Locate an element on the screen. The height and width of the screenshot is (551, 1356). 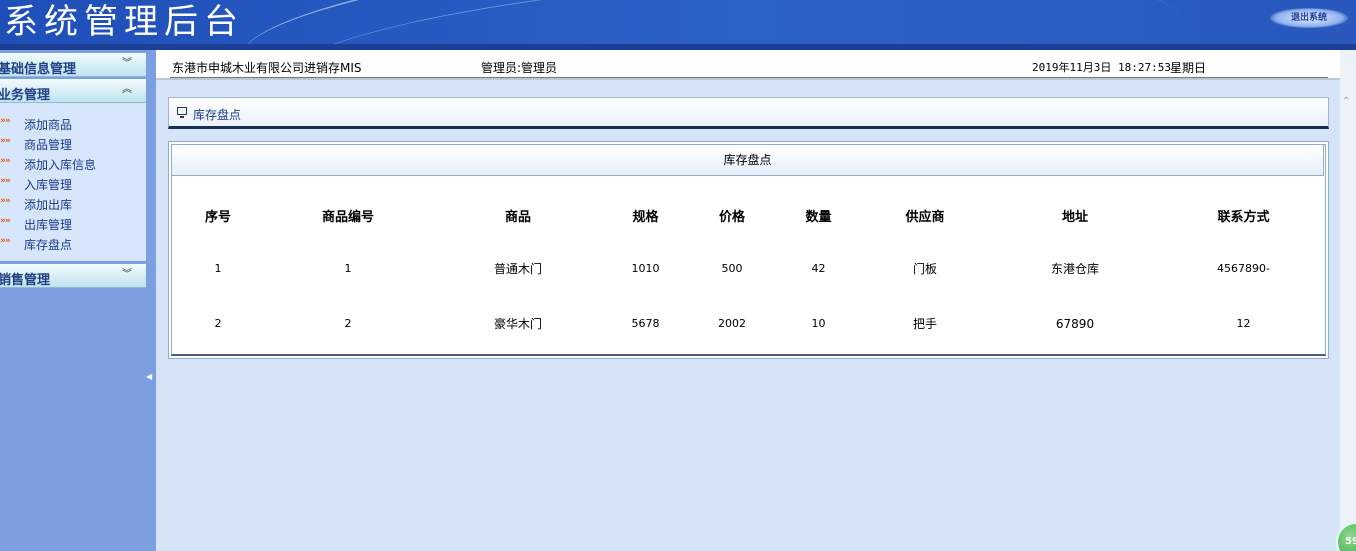
datetime-display: 2019年11月3日 18:27:53 is located at coordinates (1101, 67).